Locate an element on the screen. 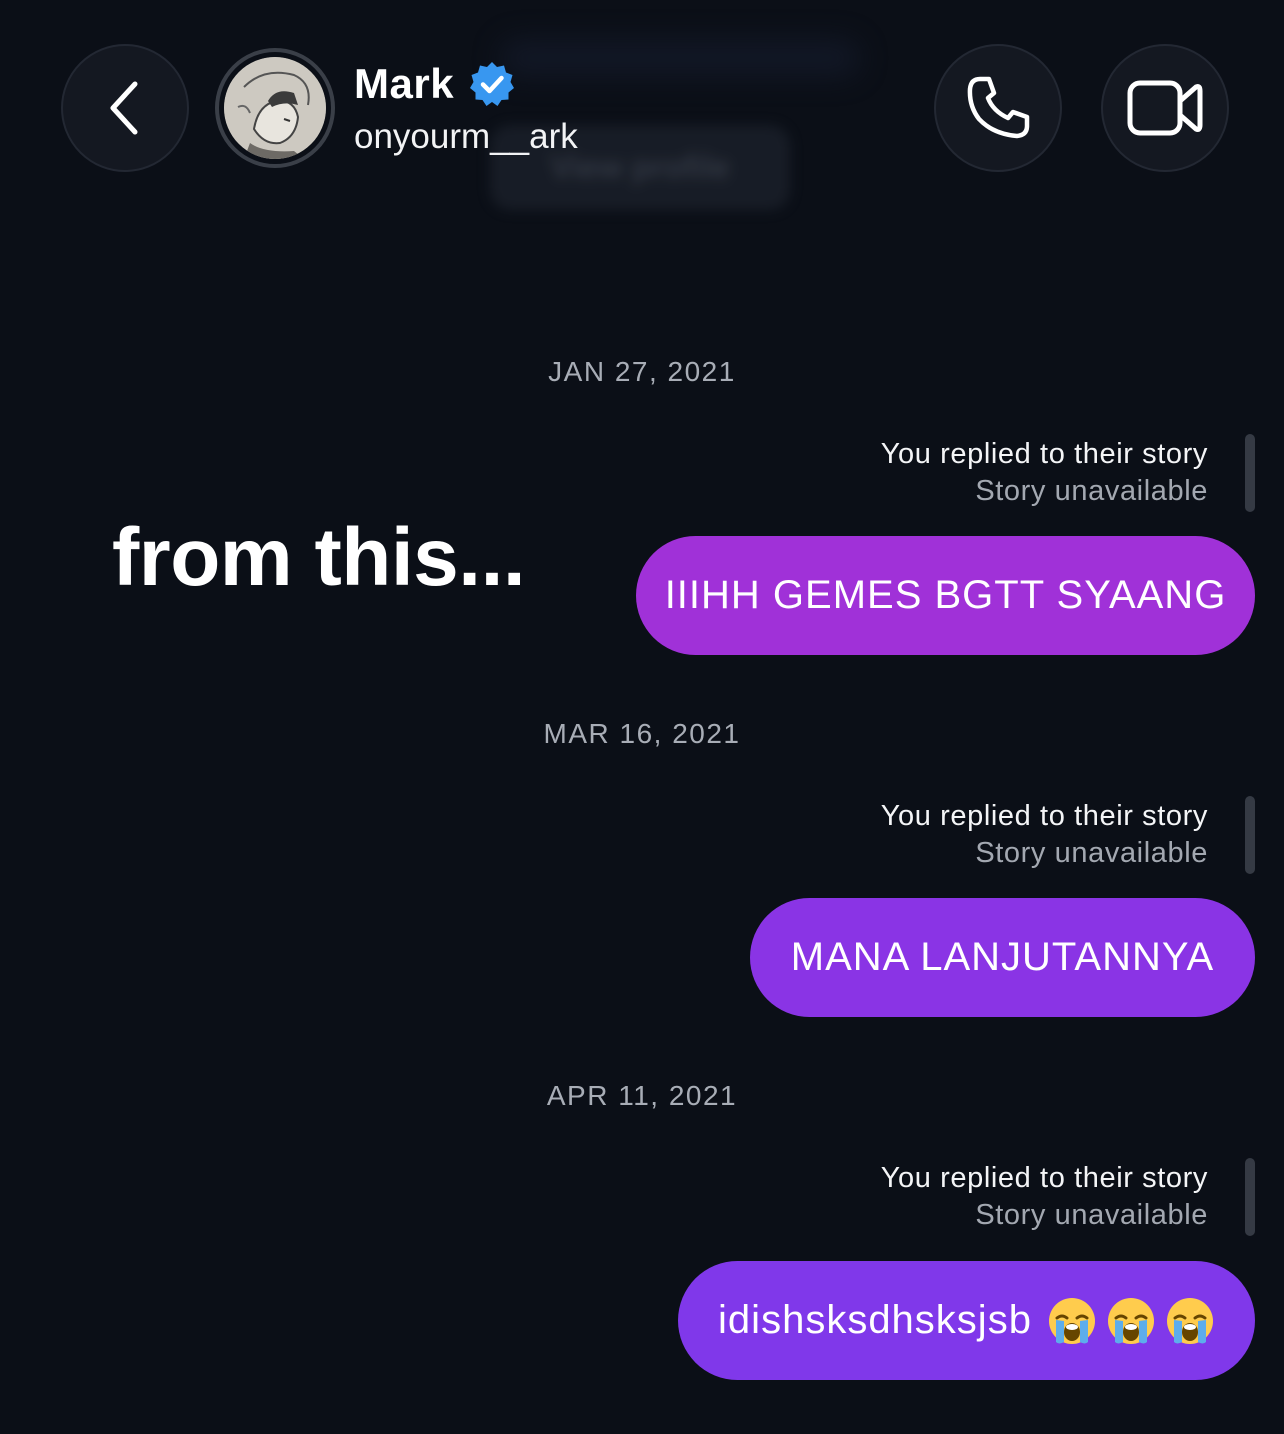 This screenshot has width=1284, height=1434. verified-badge-icon is located at coordinates (492, 84).